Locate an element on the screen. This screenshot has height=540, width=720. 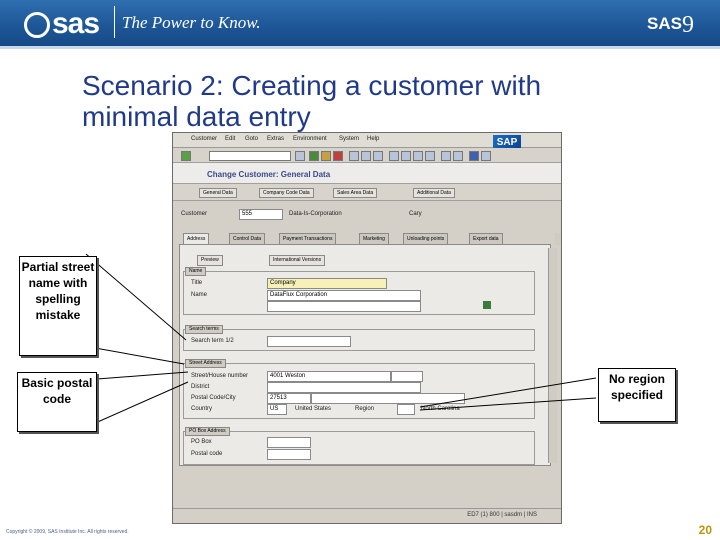
callout-basic-postal: Basic postal code is located at coordinates (57, 402).